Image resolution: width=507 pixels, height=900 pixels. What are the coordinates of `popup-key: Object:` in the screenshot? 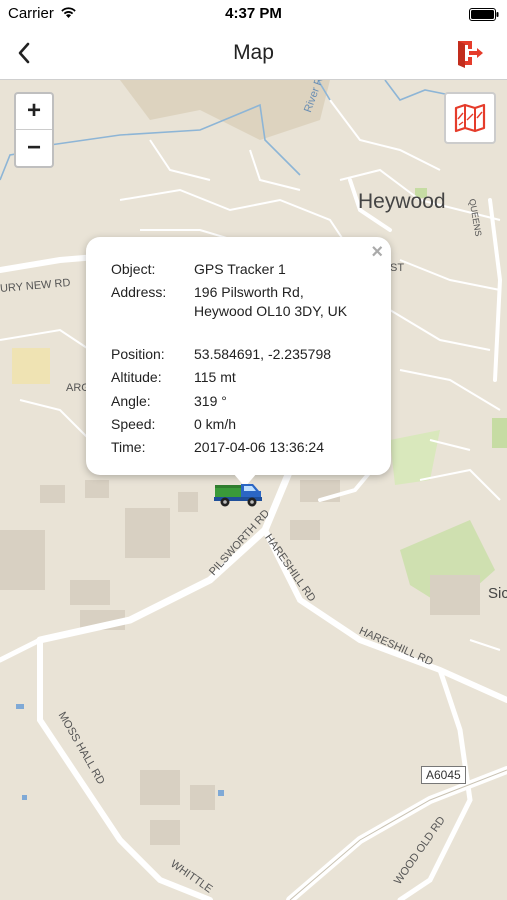 It's located at (133, 269).